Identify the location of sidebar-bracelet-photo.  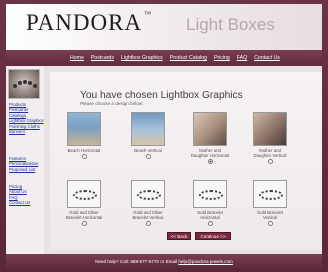
(24, 84).